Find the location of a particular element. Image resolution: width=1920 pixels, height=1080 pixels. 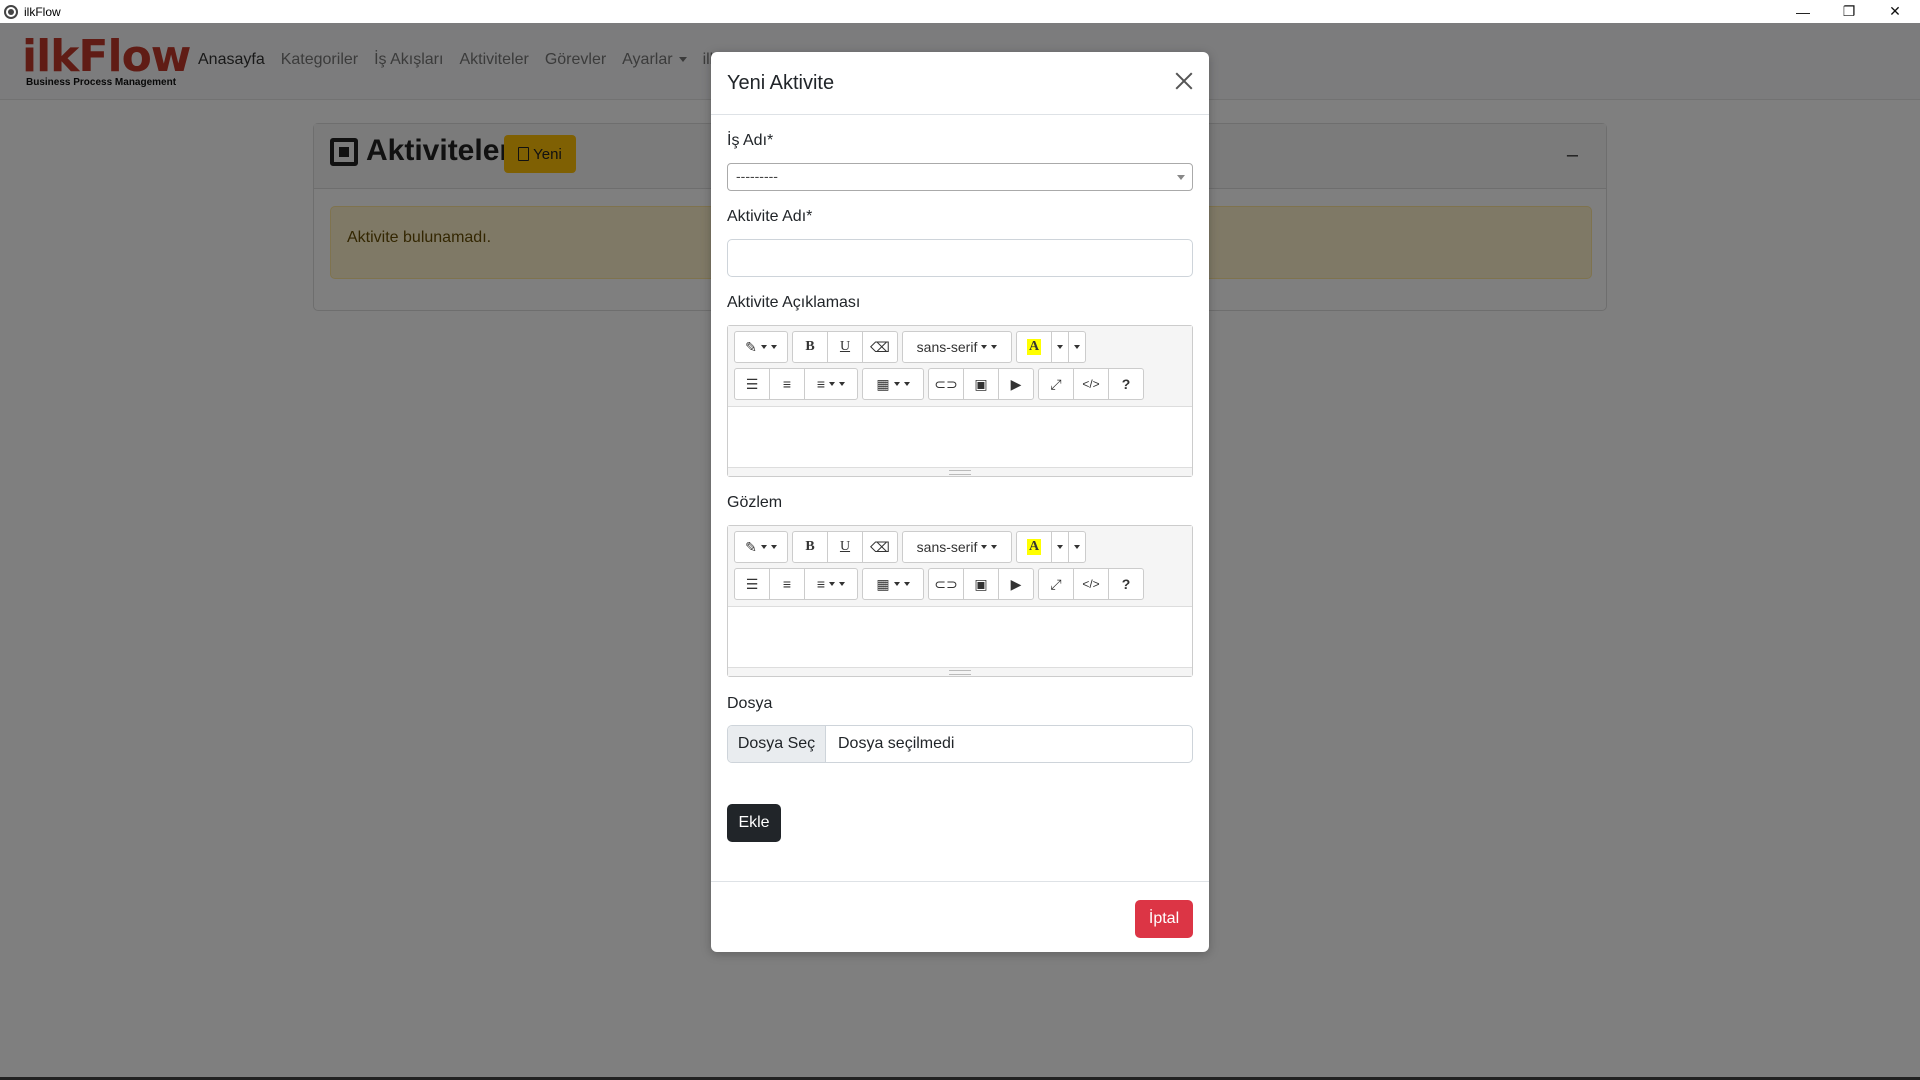

gozlem-label: Gözlem is located at coordinates (755, 502).